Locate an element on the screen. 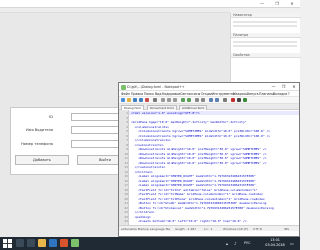 This screenshot has height=250, width=320. notepad-app-icon is located at coordinates (123, 87).